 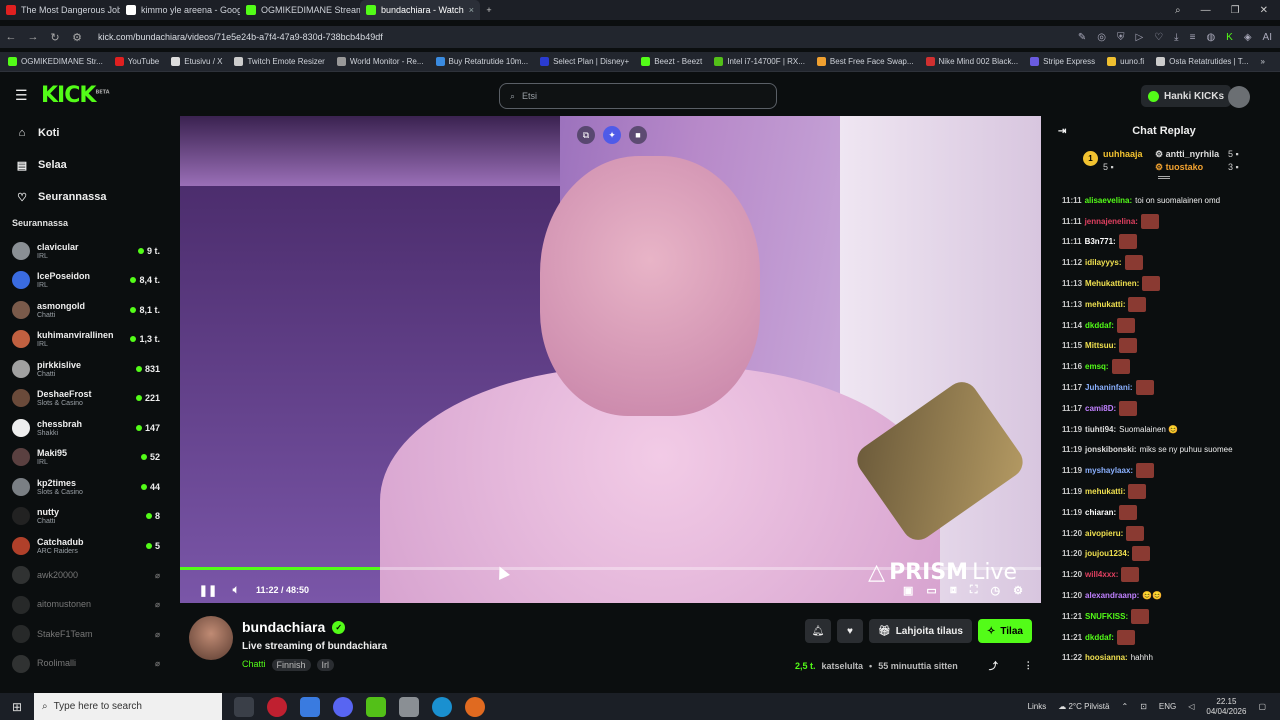 What do you see at coordinates (1178, 10) in the screenshot?
I see `search-tabs-icon: ⌕` at bounding box center [1178, 10].